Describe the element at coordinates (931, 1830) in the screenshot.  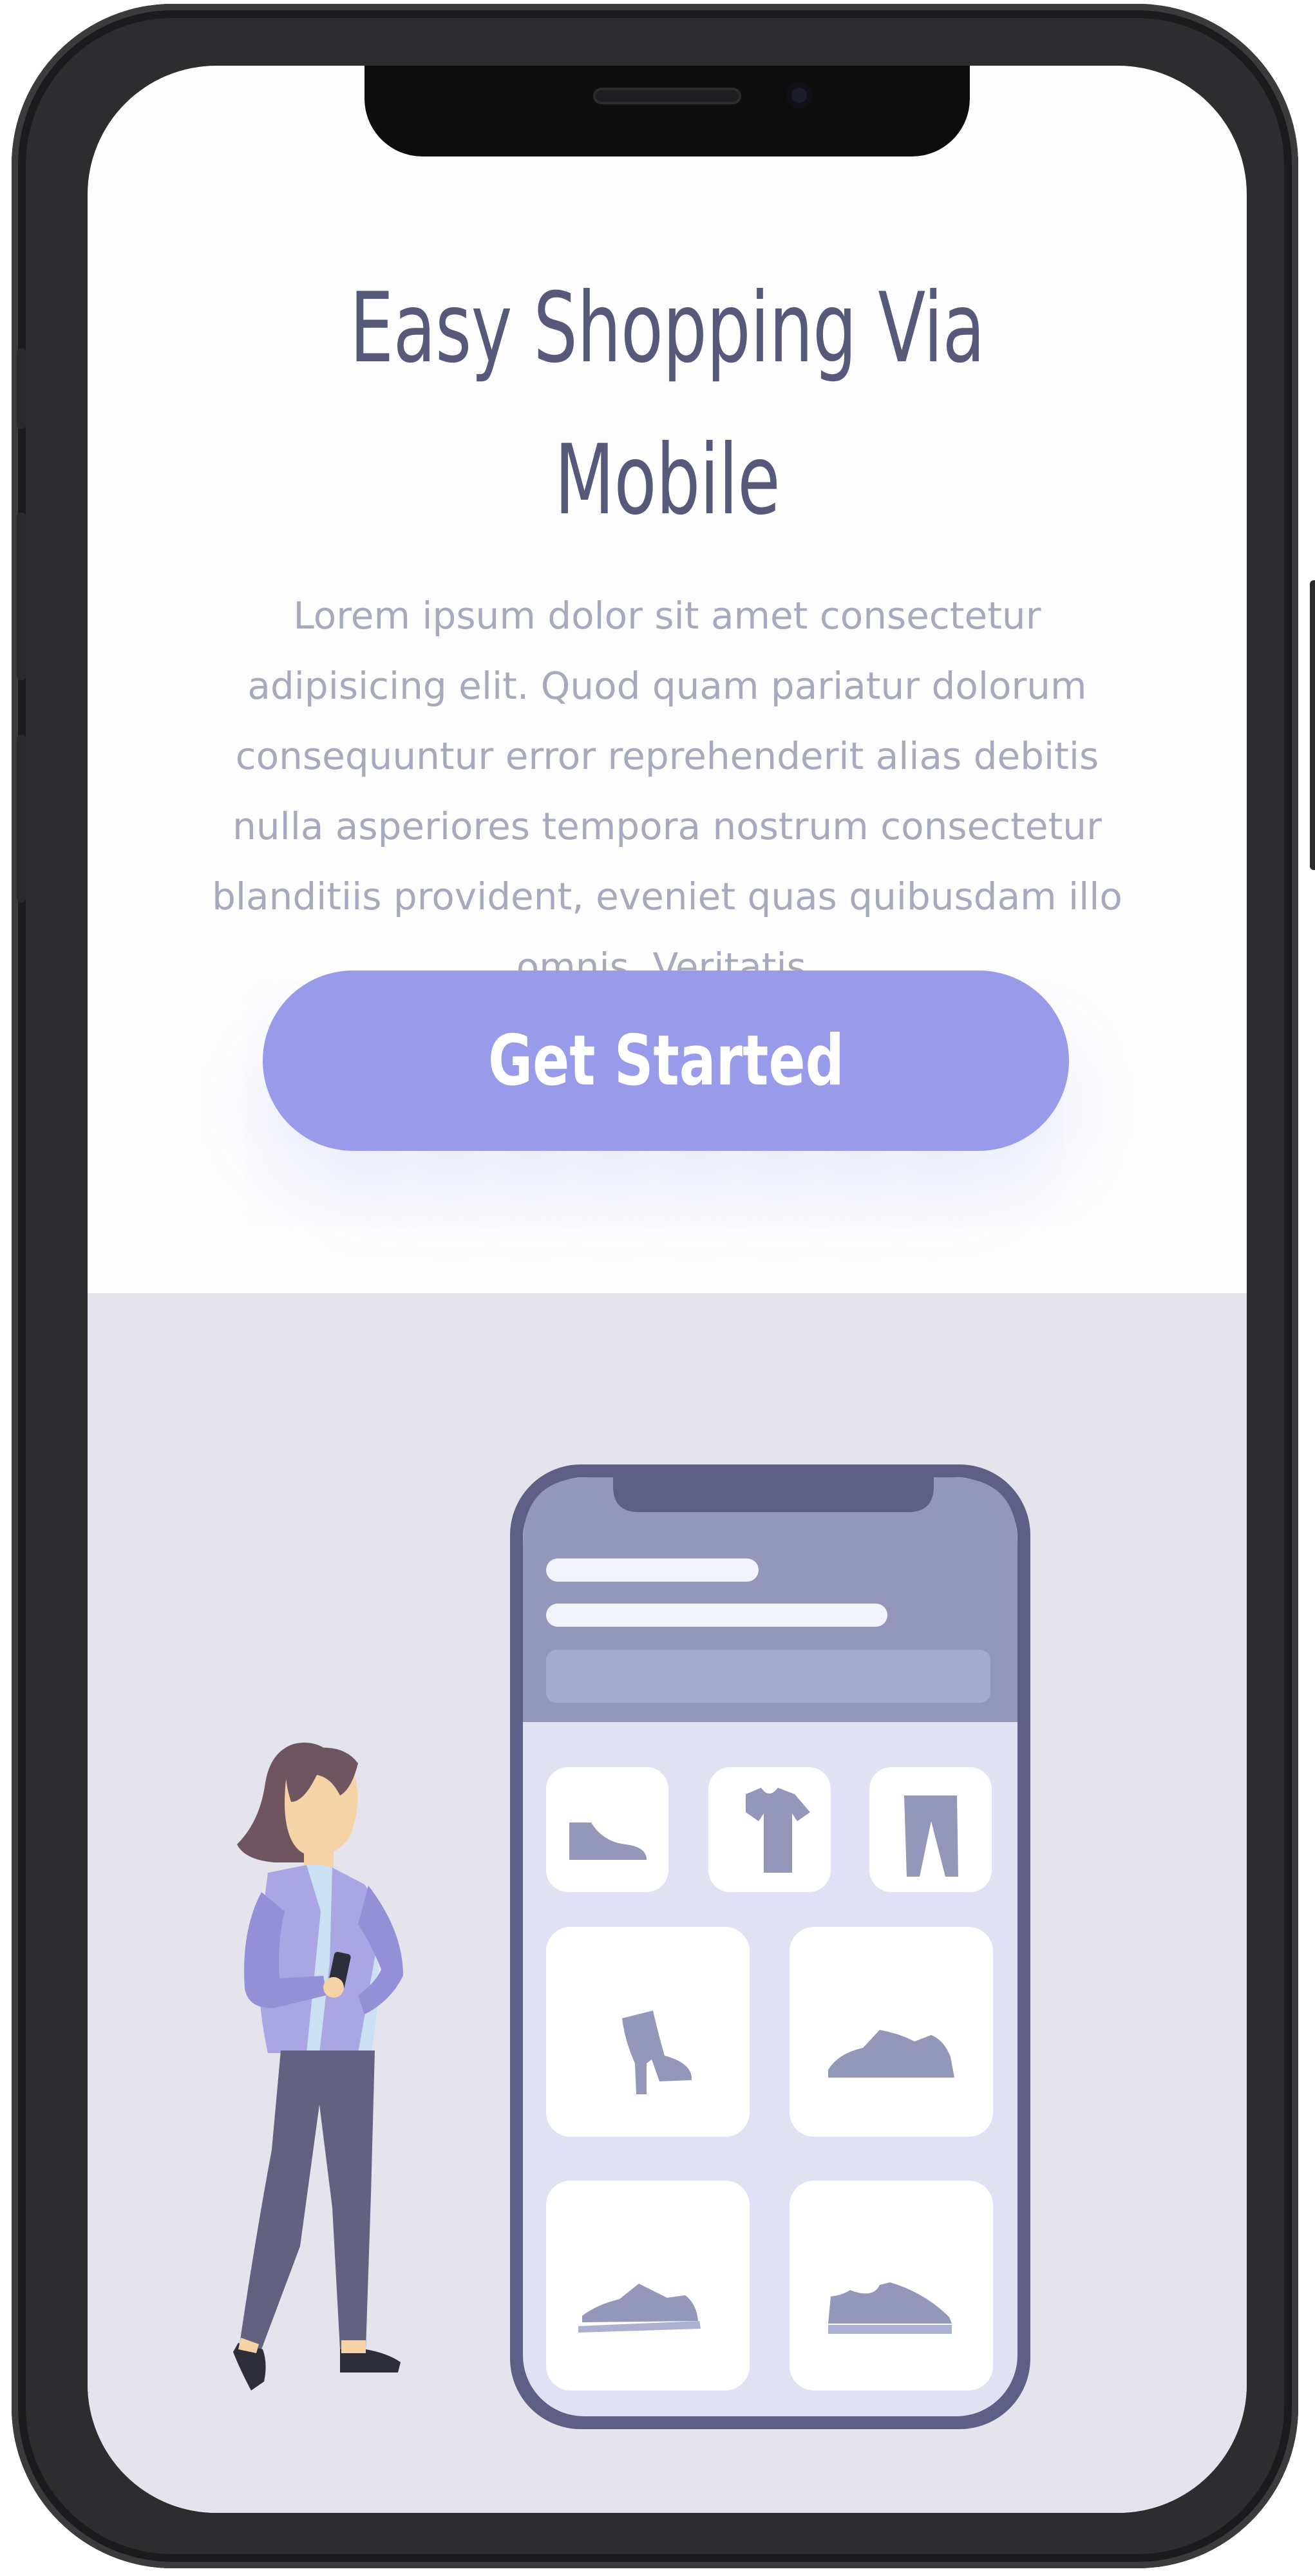
I see `product-card-pants` at that location.